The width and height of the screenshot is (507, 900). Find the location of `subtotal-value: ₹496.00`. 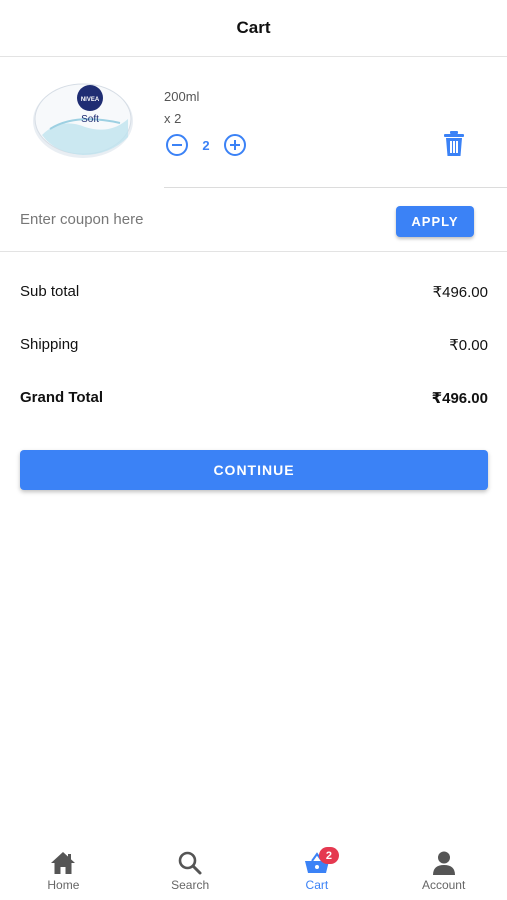

subtotal-value: ₹496.00 is located at coordinates (460, 292).